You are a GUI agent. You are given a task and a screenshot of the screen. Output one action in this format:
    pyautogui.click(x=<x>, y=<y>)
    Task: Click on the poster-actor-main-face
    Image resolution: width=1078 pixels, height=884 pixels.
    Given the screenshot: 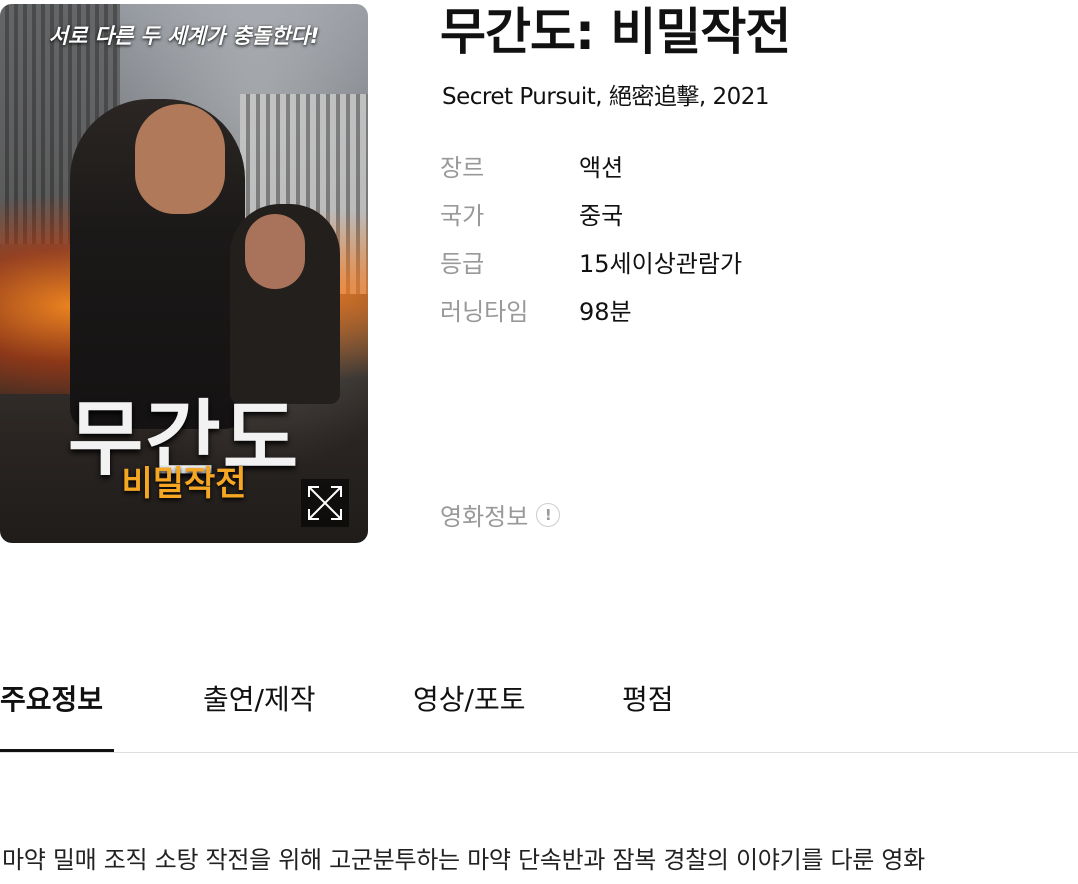 What is the action you would take?
    pyautogui.click(x=180, y=159)
    